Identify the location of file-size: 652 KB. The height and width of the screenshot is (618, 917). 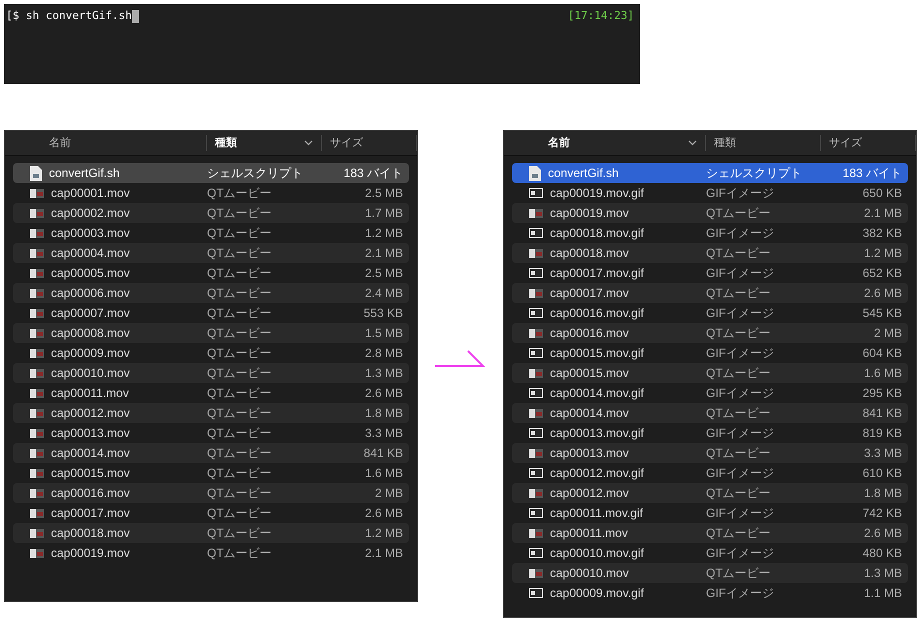
(882, 273).